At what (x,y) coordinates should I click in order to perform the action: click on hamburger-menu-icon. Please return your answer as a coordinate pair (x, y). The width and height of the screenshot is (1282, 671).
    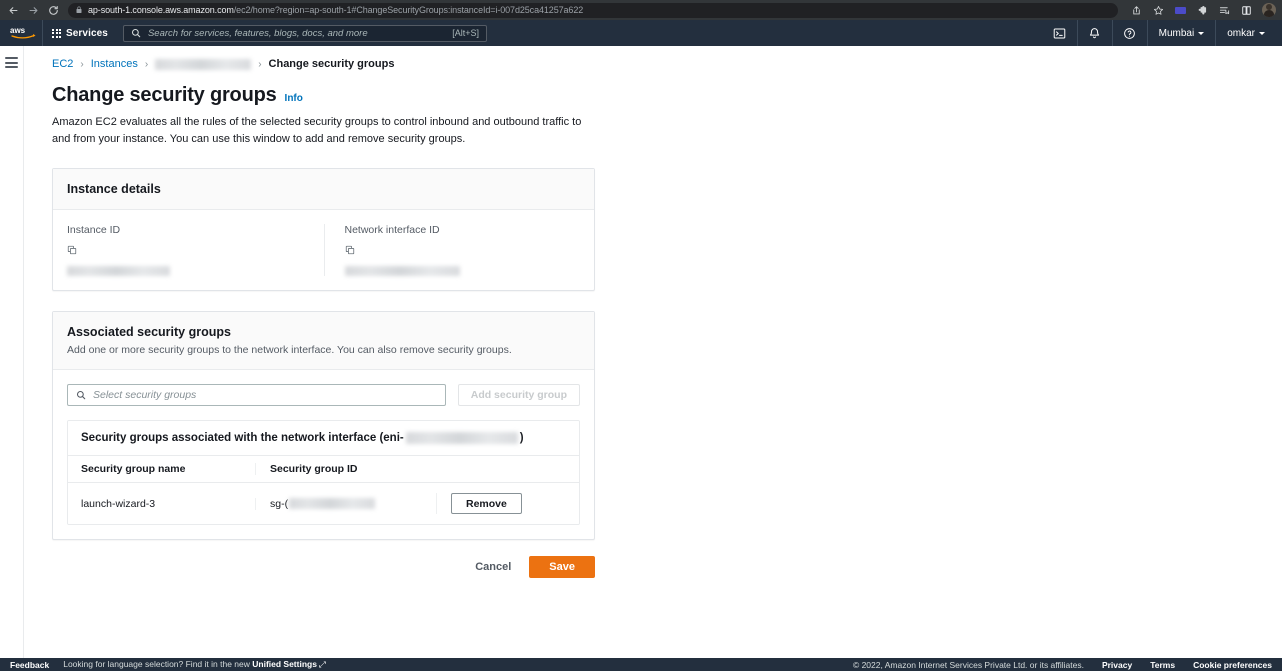
    Looking at the image, I should click on (11, 62).